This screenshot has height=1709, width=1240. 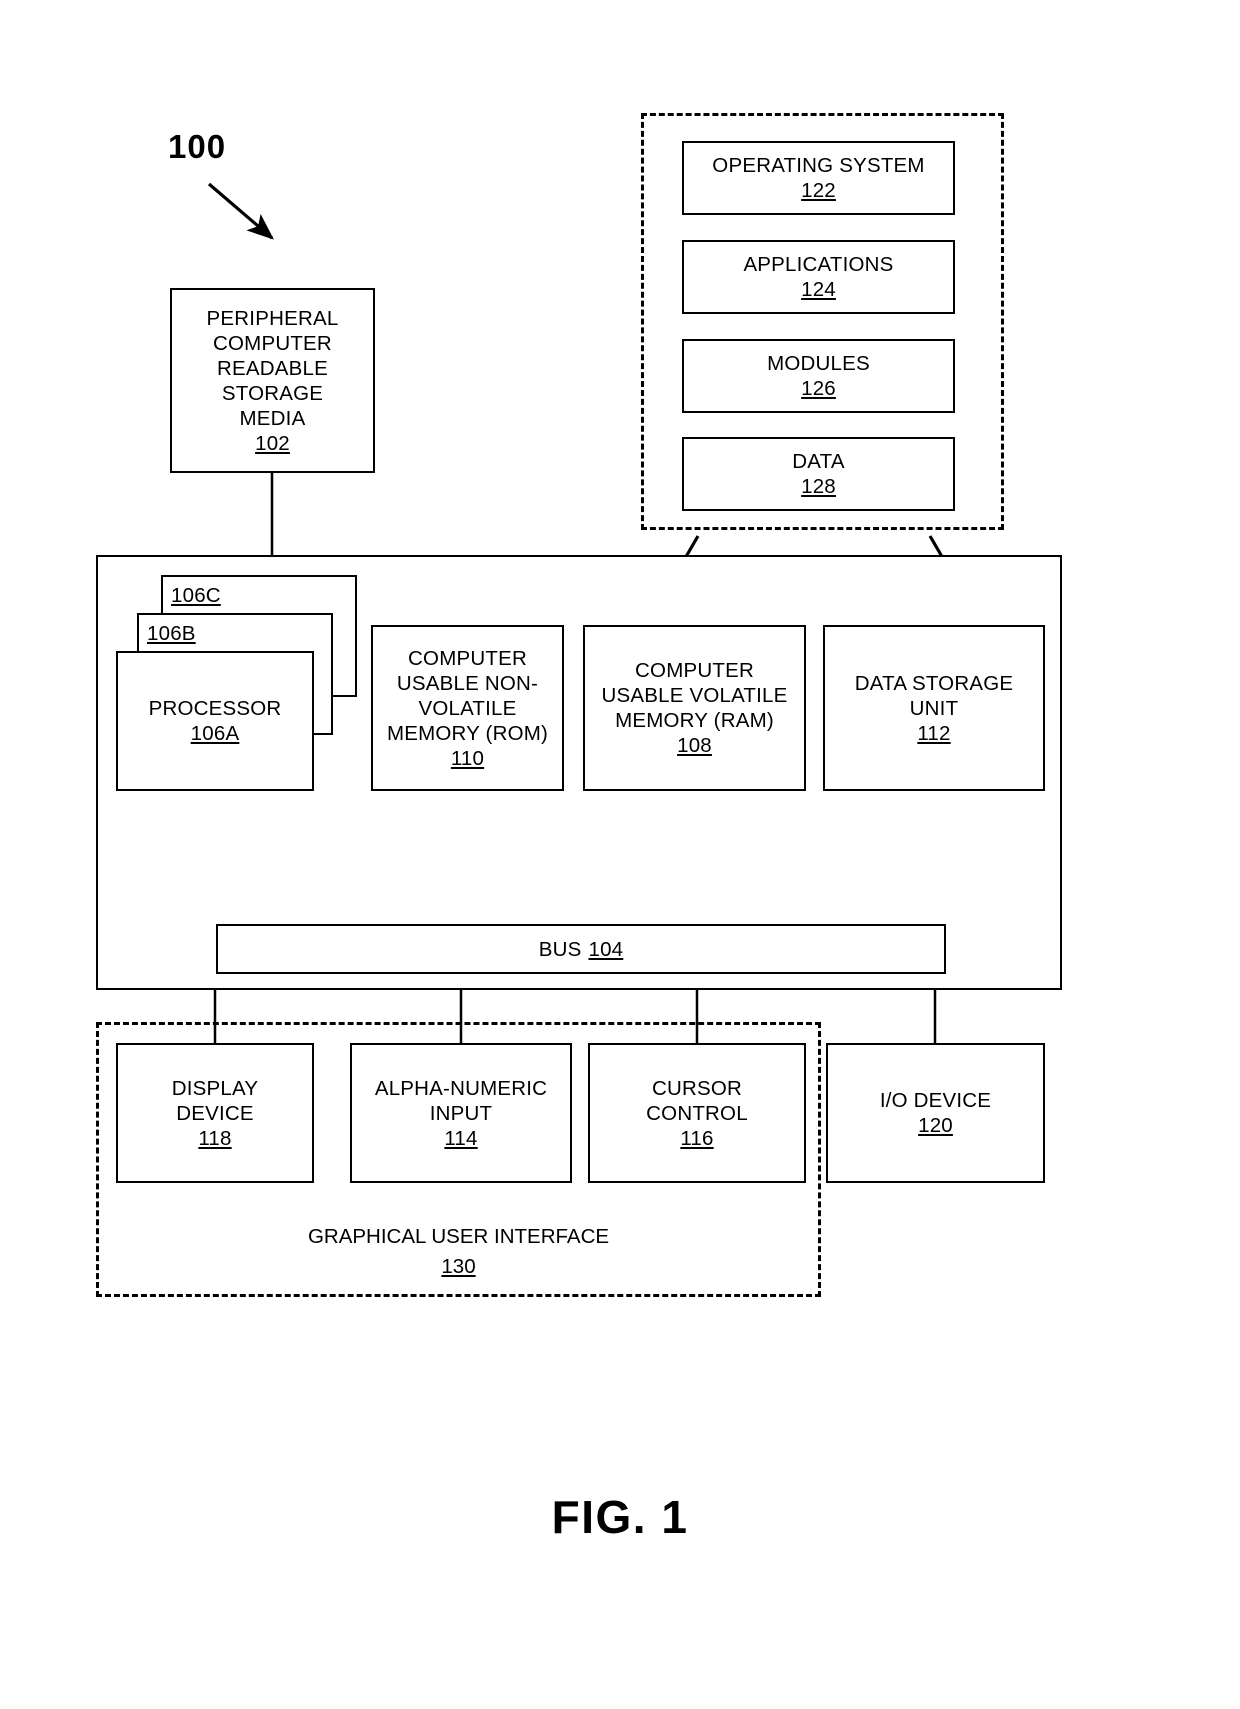 I want to click on cursor-control-box: CURSOR CONTROL 116, so click(x=697, y=1113).